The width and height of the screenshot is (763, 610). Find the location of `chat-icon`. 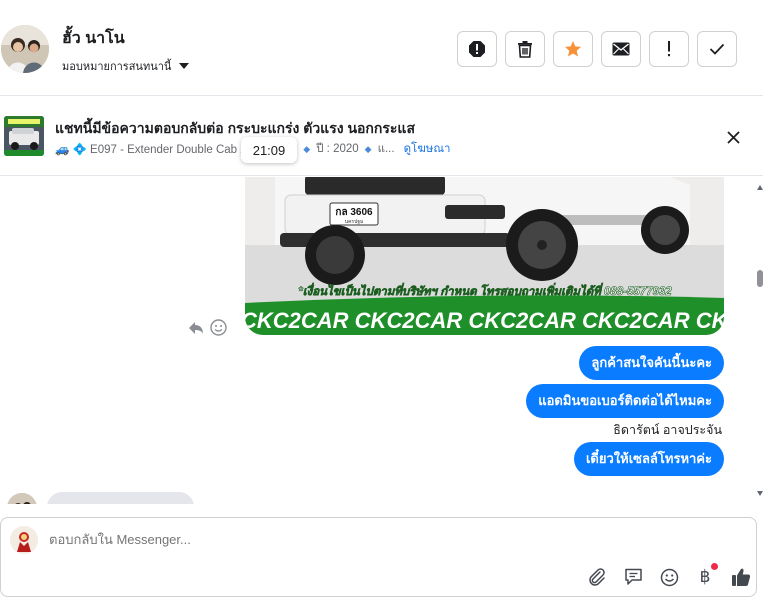

chat-icon is located at coordinates (633, 576).